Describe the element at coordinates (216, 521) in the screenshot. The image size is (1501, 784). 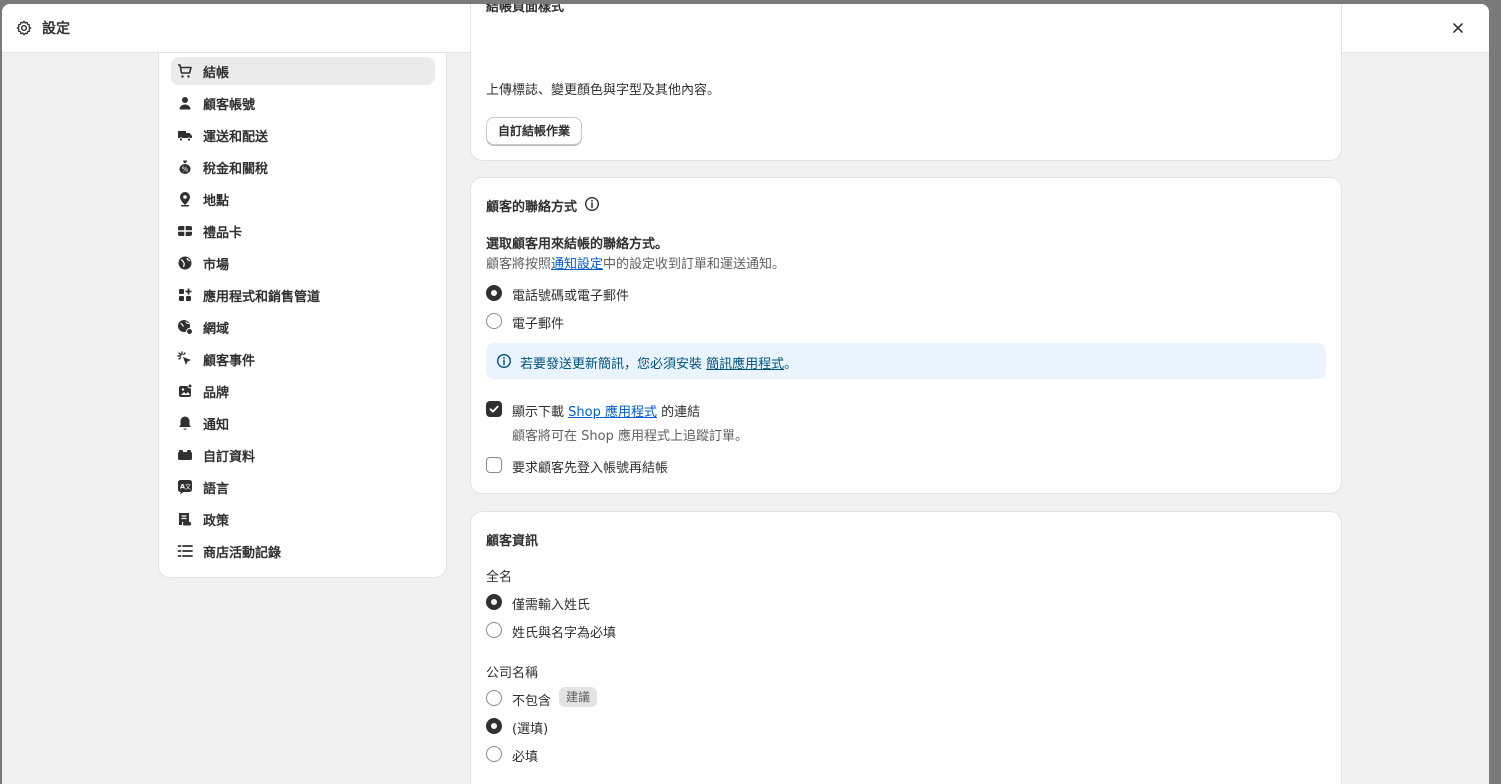
I see `sidebar-item-label: 政策` at that location.